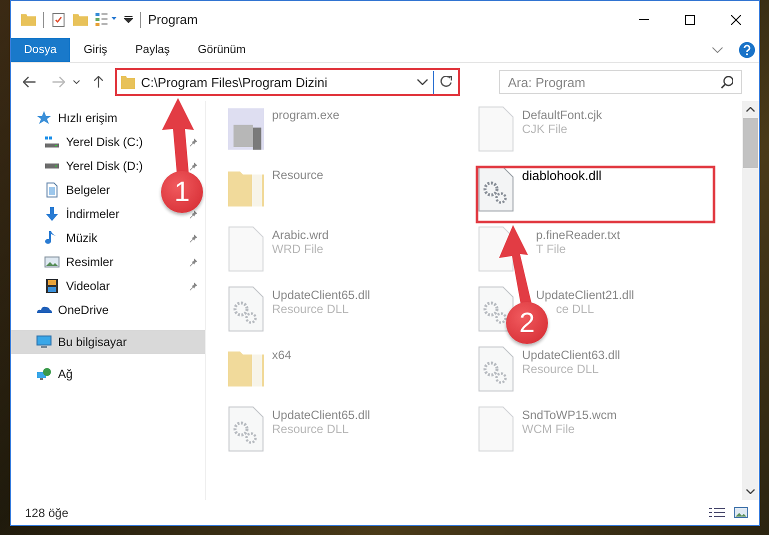 This screenshot has width=769, height=535. I want to click on expand-ribbon-chevron-icon, so click(717, 50).